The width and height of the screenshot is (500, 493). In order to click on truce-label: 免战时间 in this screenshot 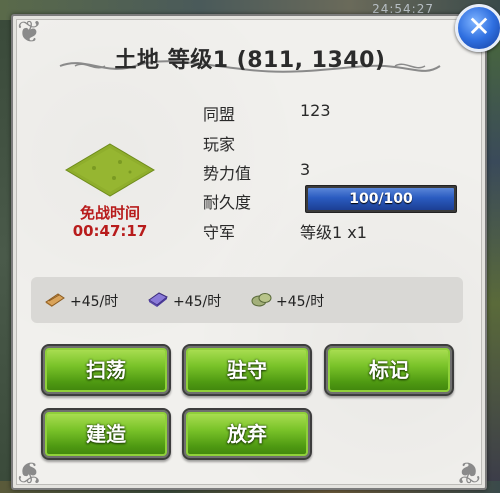, I will do `click(109, 213)`.